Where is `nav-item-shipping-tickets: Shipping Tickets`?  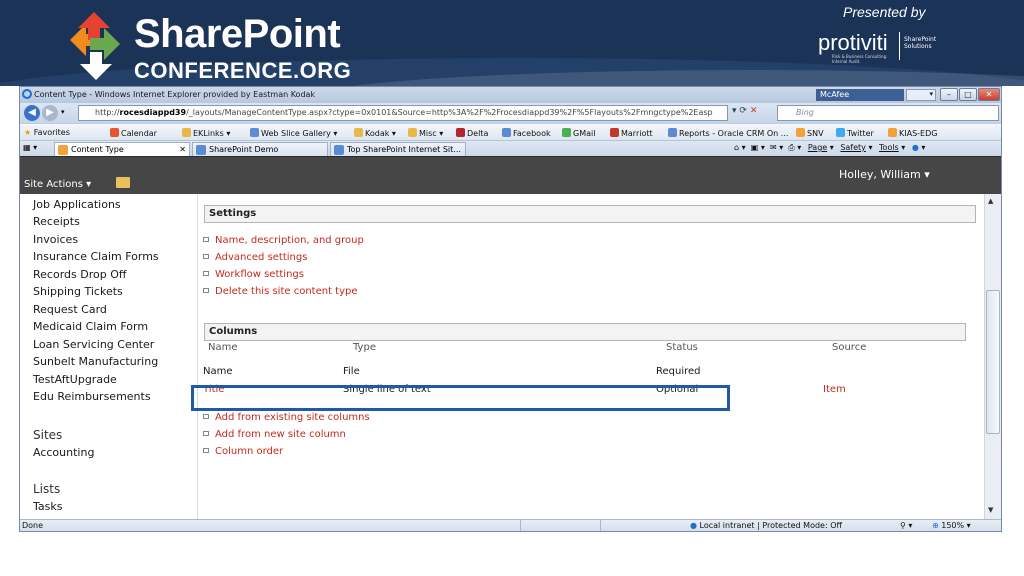
nav-item-shipping-tickets: Shipping Tickets is located at coordinates (78, 291).